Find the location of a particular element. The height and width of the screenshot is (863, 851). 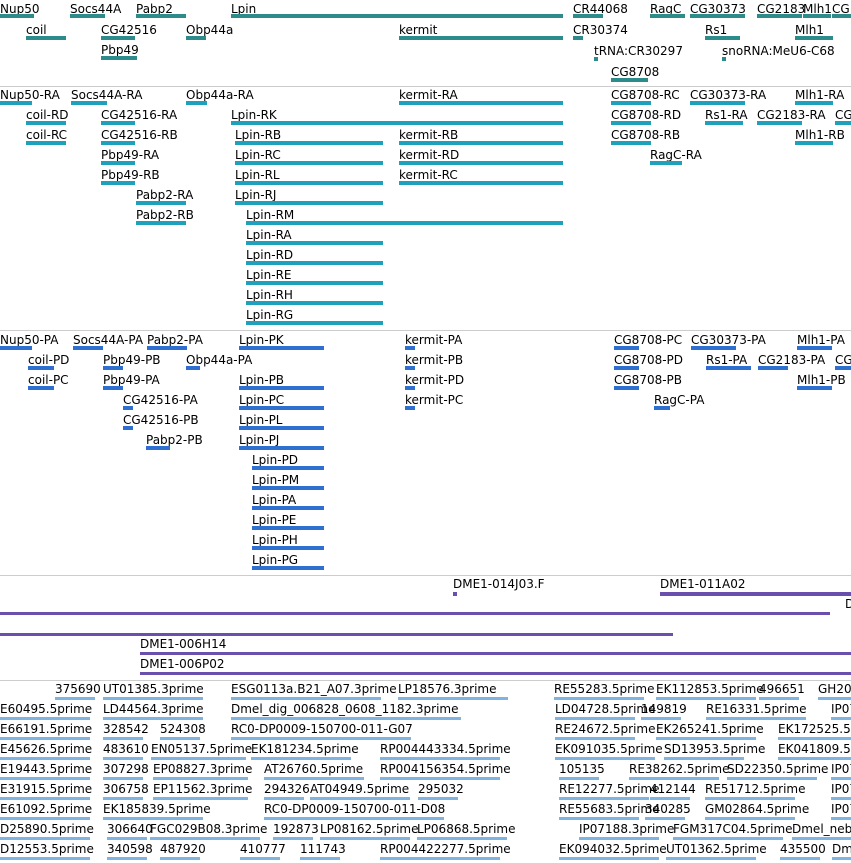

transcripts-track-label: kermit-RC is located at coordinates (428, 175).